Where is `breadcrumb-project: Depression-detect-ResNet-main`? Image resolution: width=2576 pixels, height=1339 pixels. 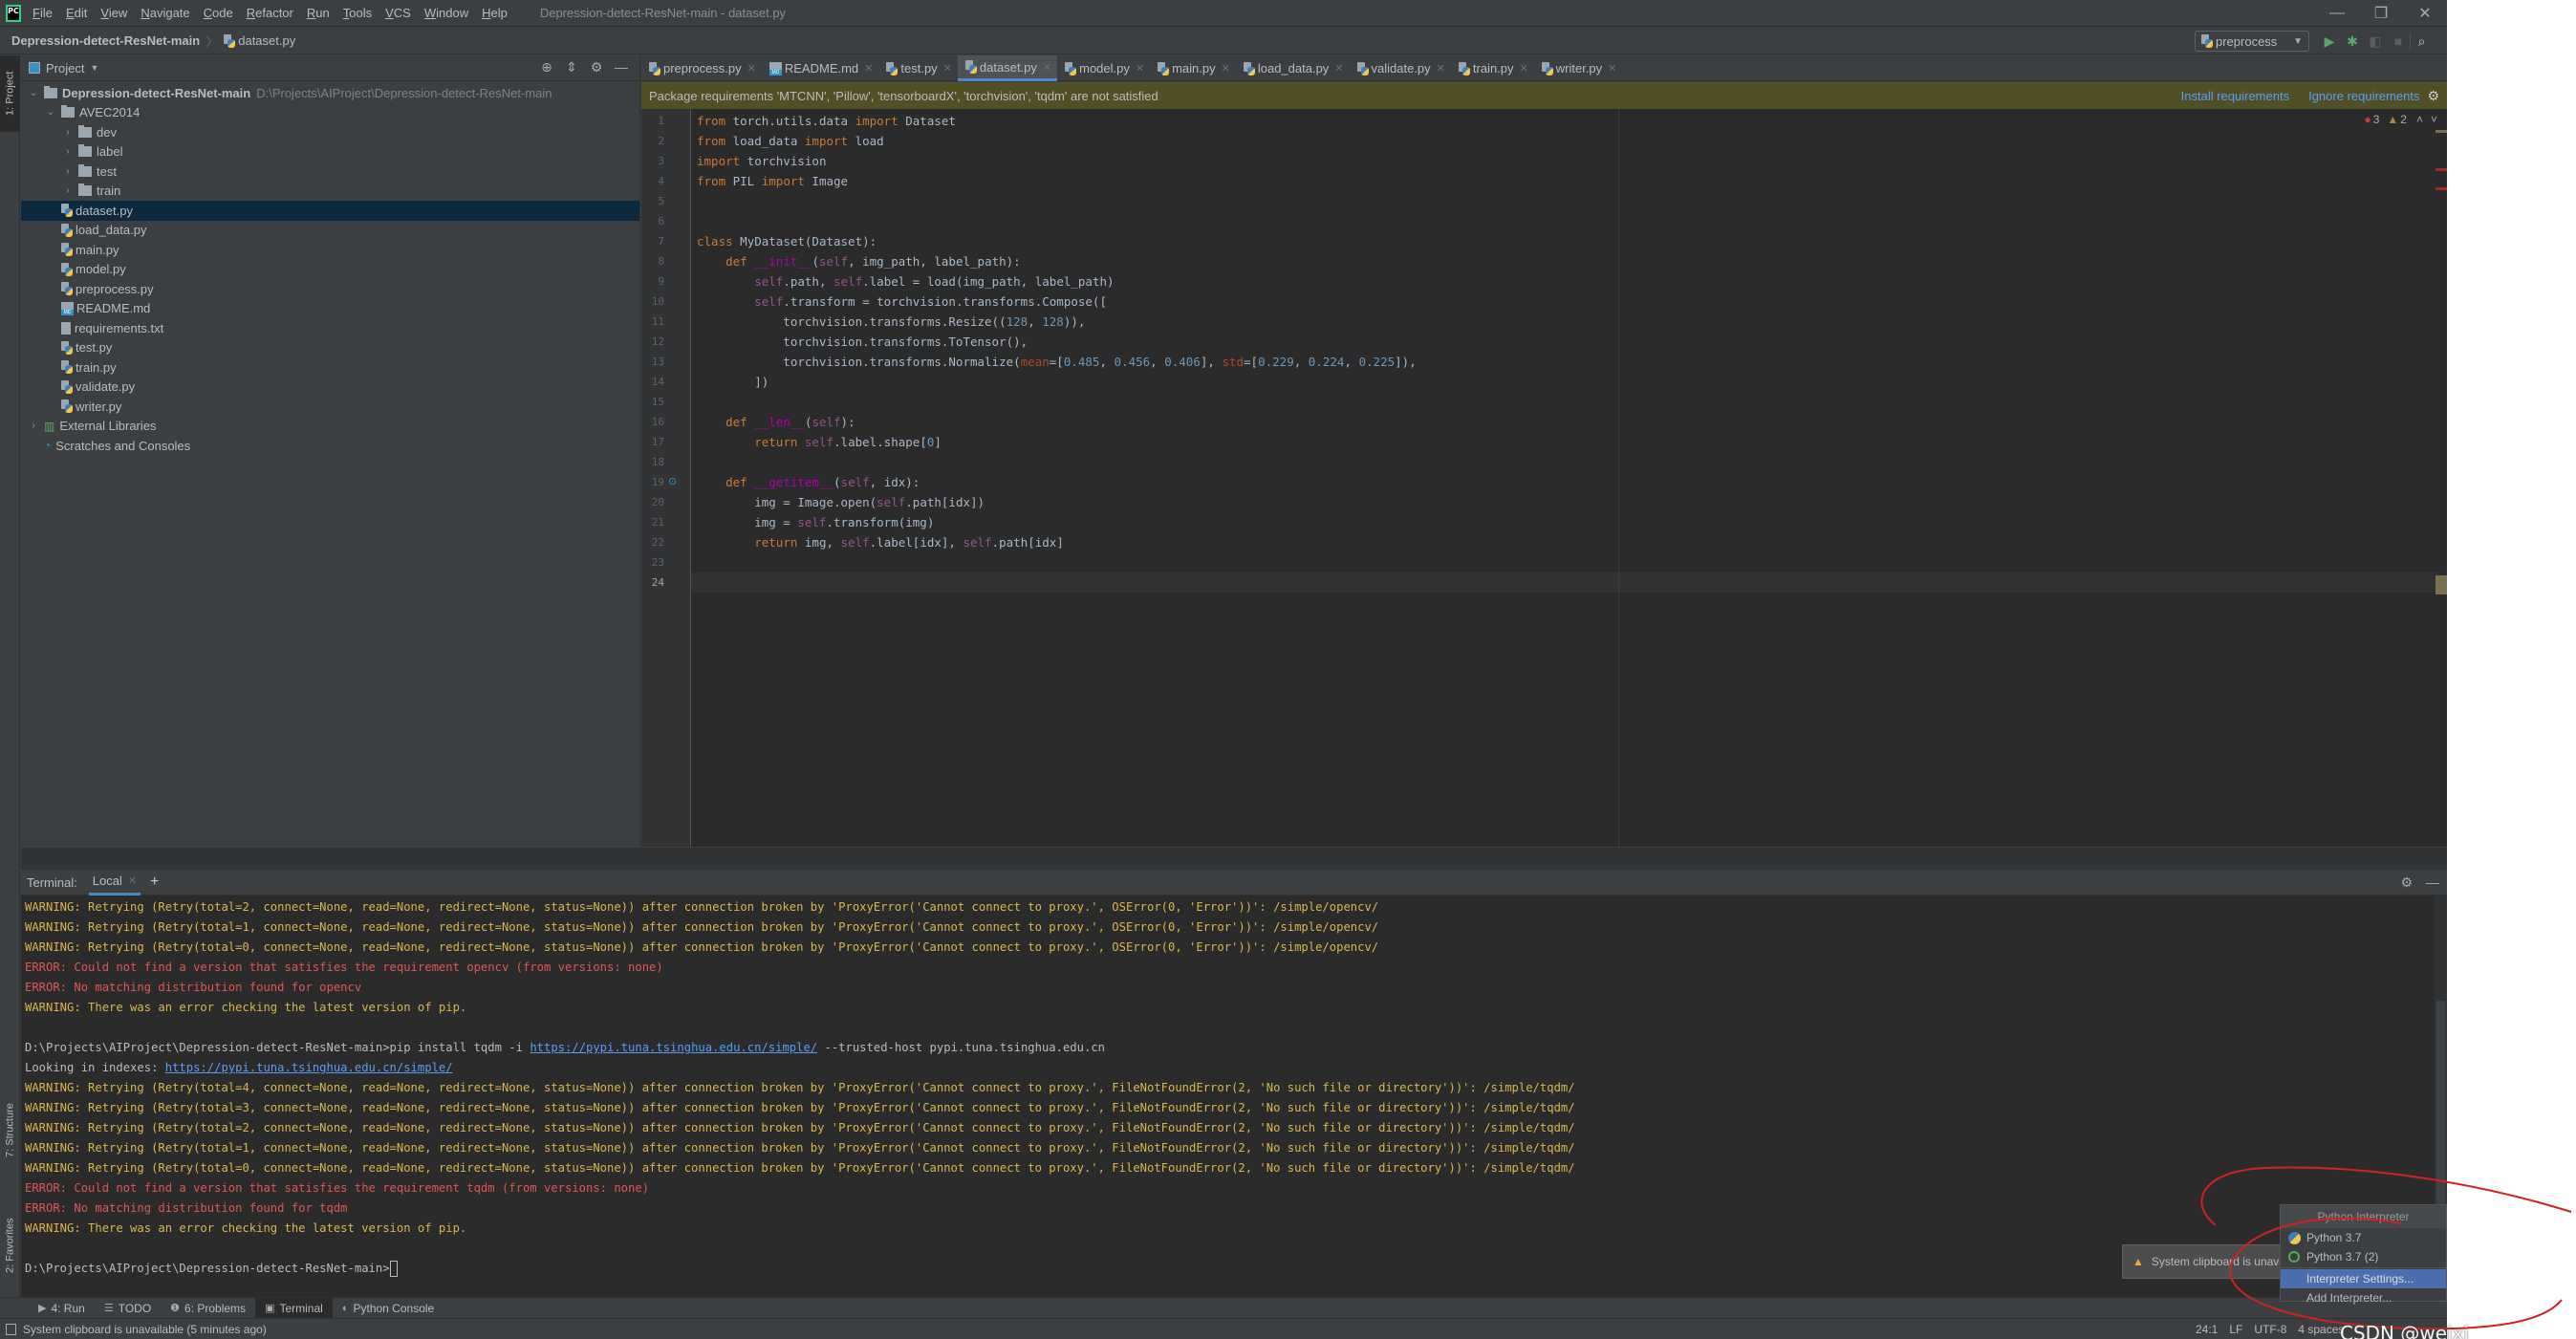 breadcrumb-project: Depression-detect-ResNet-main is located at coordinates (105, 40).